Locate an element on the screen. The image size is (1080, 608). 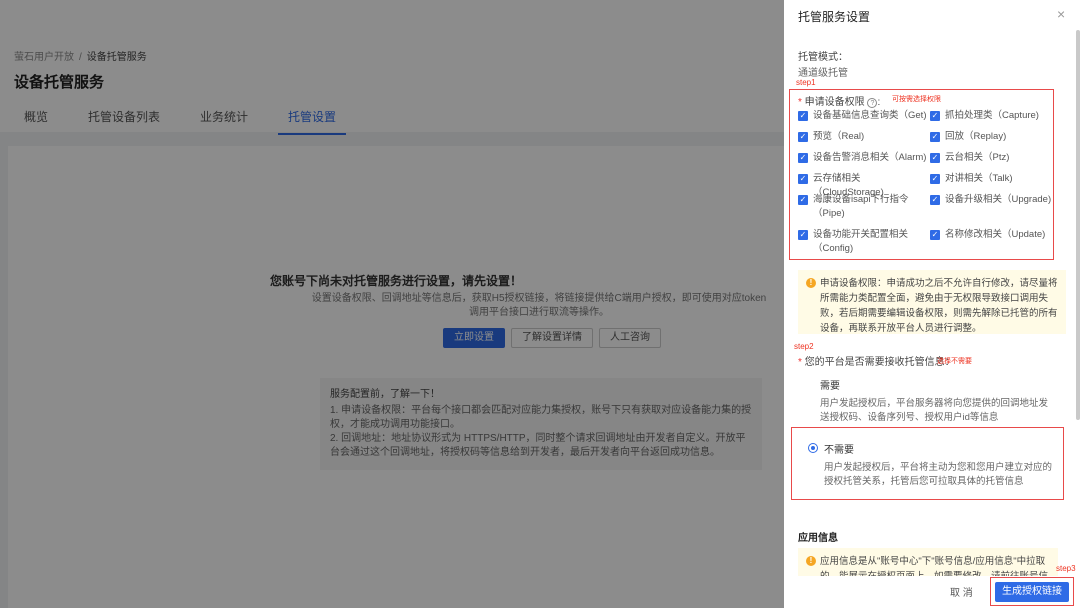
perm-checkbox-label: 设备升级相关（Upgrade) is located at coordinates (998, 199).